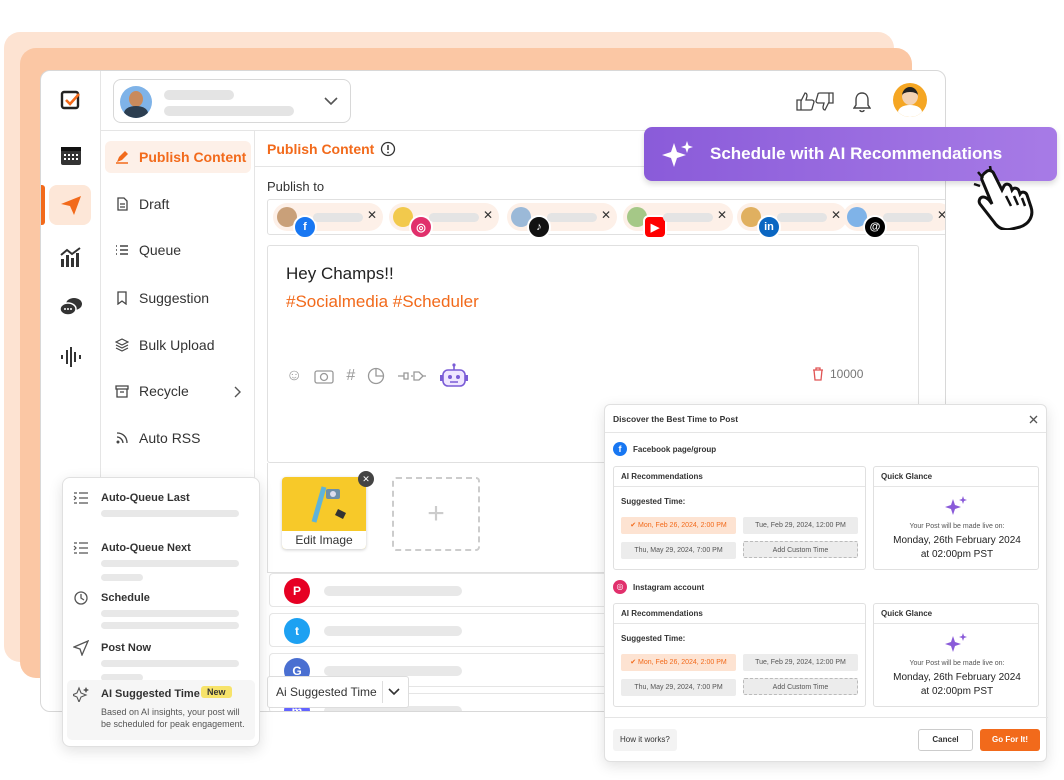 The height and width of the screenshot is (780, 1064). Describe the element at coordinates (81, 598) in the screenshot. I see `clock-icon` at that location.